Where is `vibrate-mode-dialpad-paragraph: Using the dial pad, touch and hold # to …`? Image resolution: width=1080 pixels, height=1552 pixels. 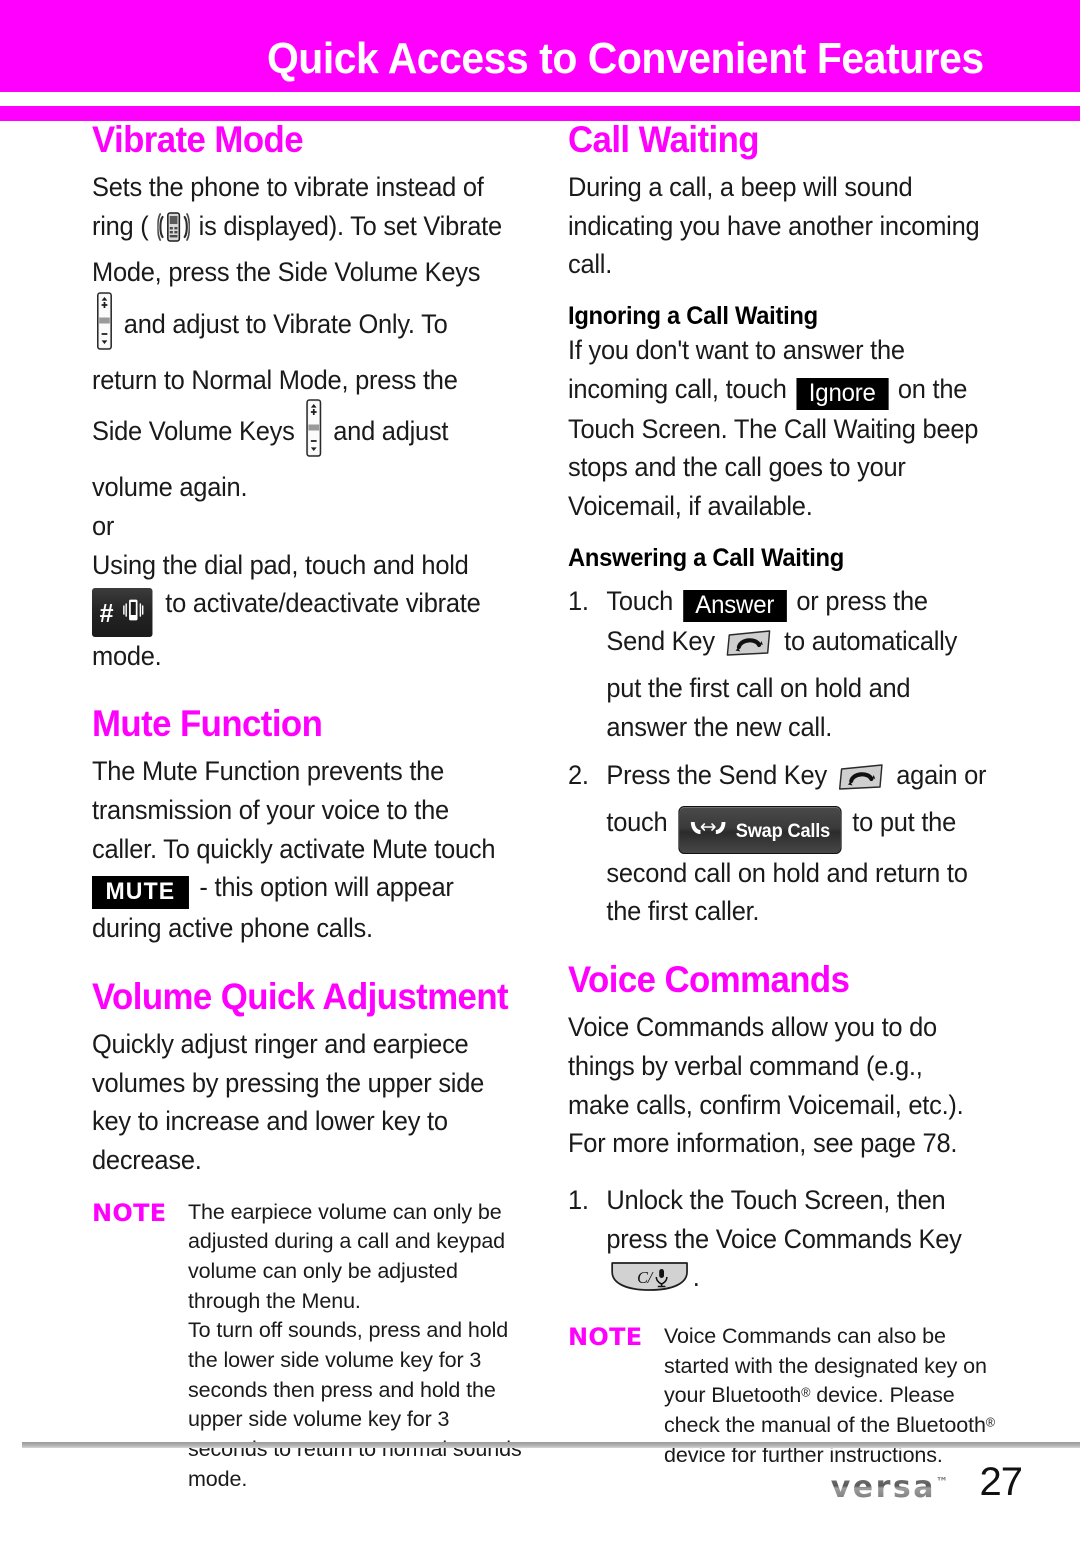 vibrate-mode-dialpad-paragraph: Using the dial pad, touch and hold # to … is located at coordinates (299, 611).